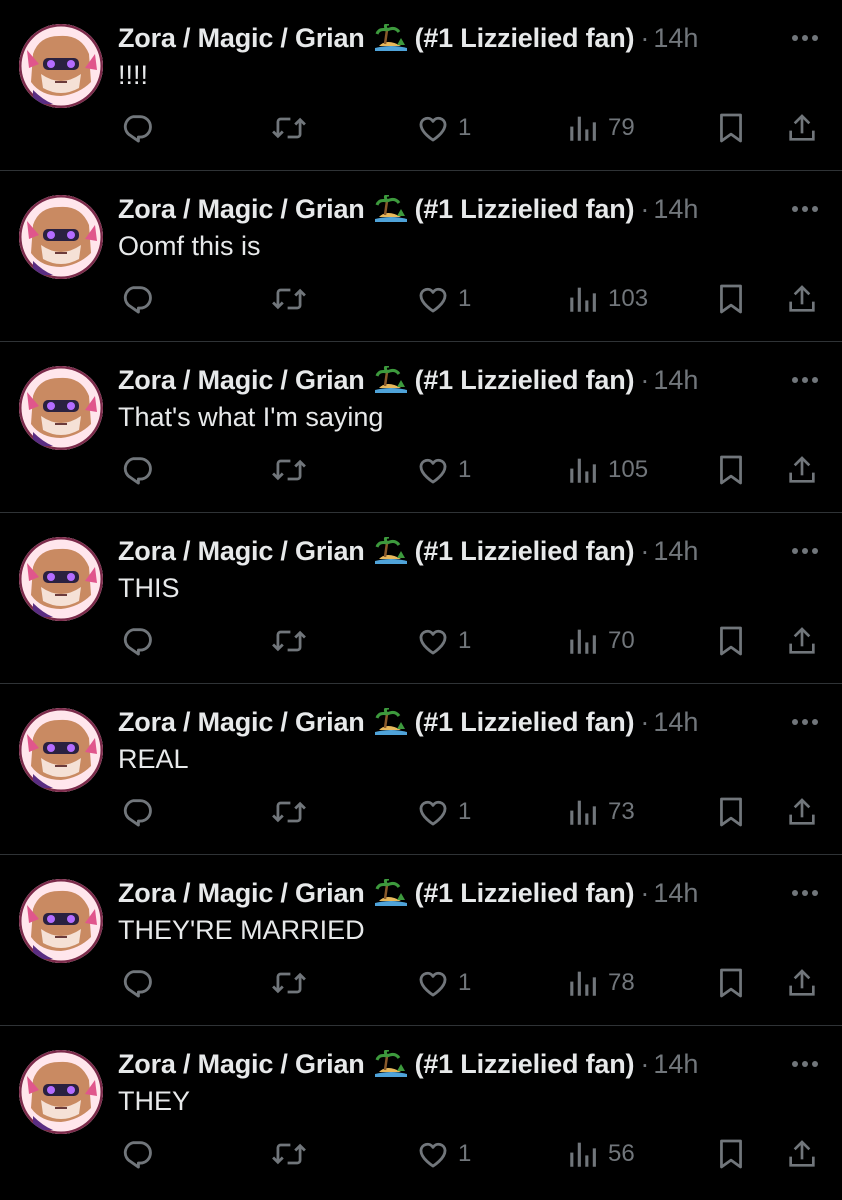 This screenshot has width=842, height=1200. Describe the element at coordinates (583, 299) in the screenshot. I see `views-icon` at that location.